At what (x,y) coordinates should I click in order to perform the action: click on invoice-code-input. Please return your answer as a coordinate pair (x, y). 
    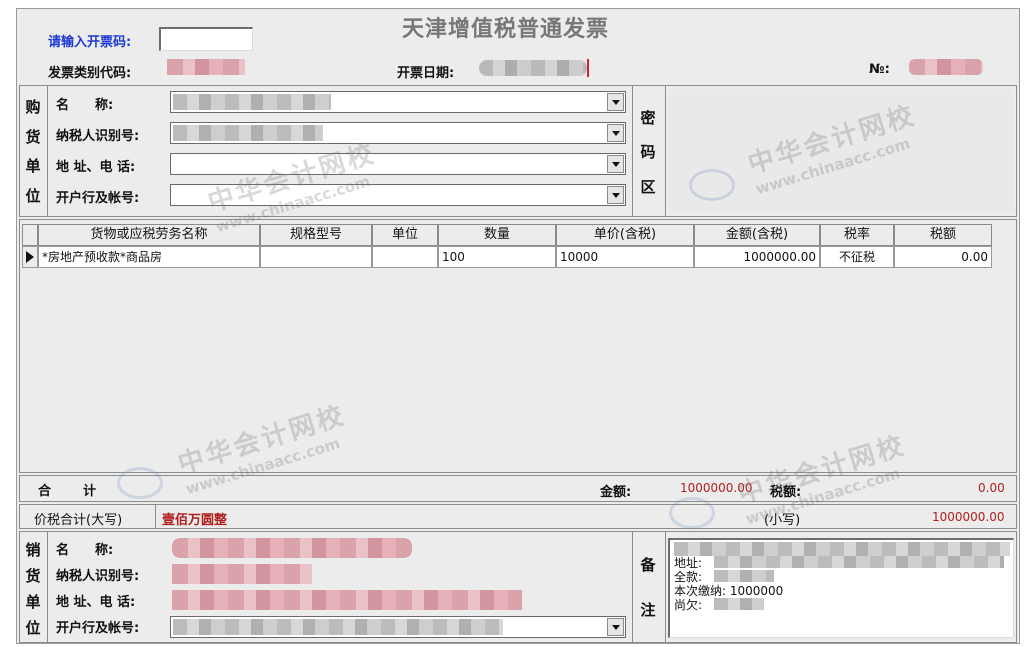
    Looking at the image, I should click on (206, 39).